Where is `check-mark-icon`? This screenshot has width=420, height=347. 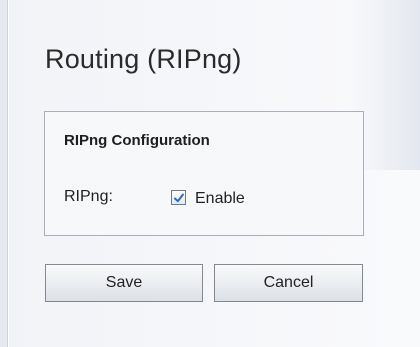 check-mark-icon is located at coordinates (179, 198).